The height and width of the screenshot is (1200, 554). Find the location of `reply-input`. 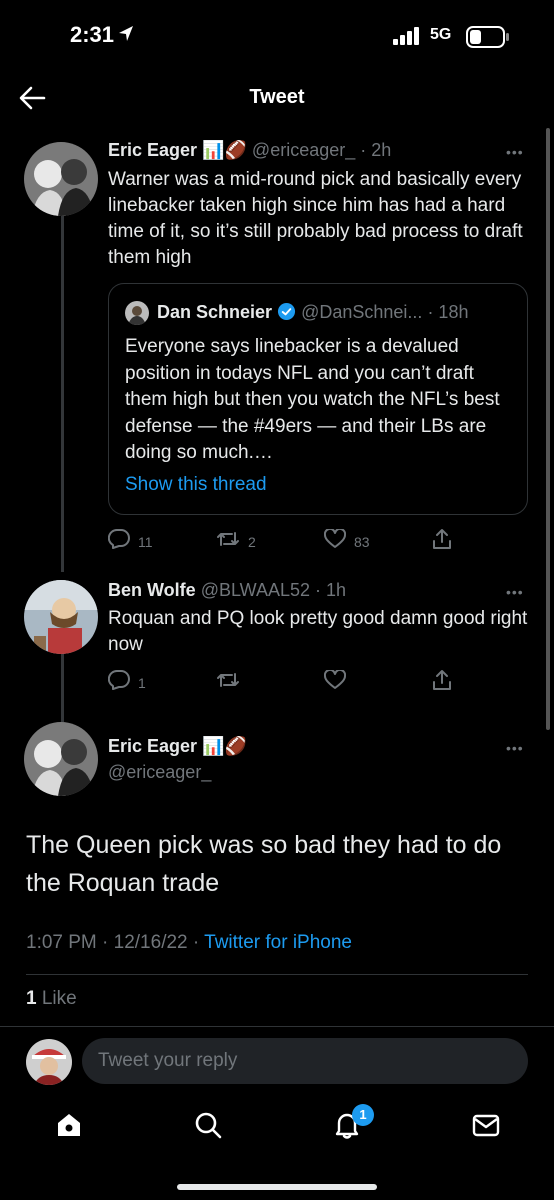

reply-input is located at coordinates (305, 1061).